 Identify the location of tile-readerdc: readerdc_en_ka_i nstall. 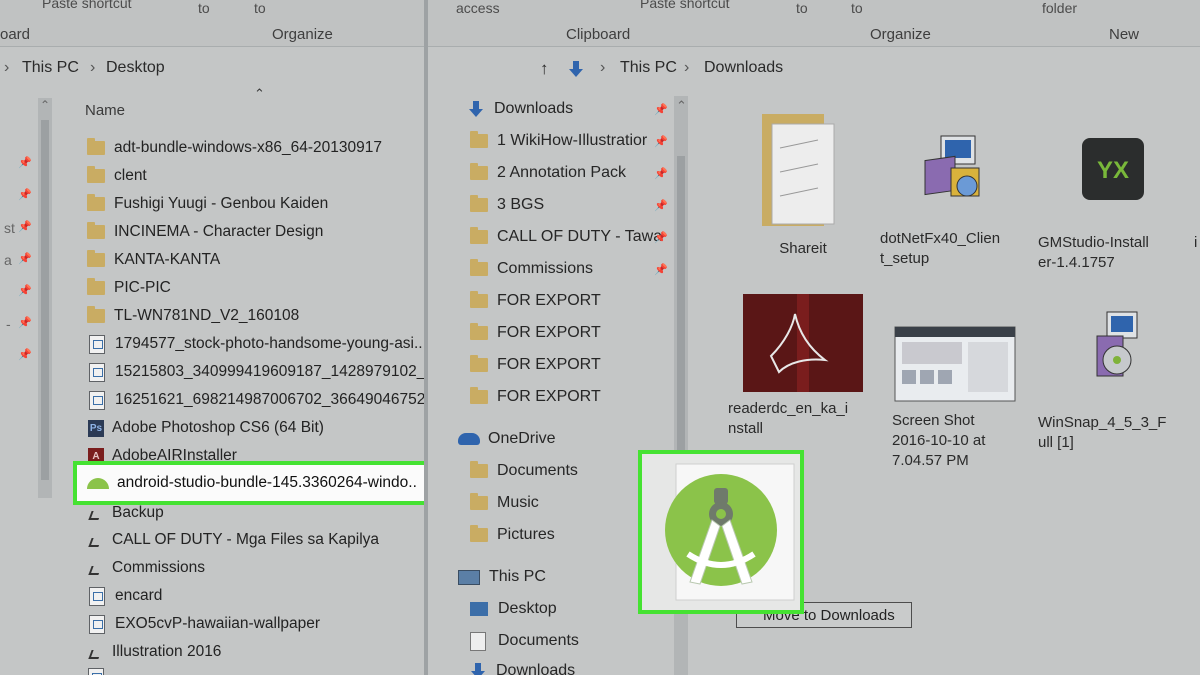
(803, 365).